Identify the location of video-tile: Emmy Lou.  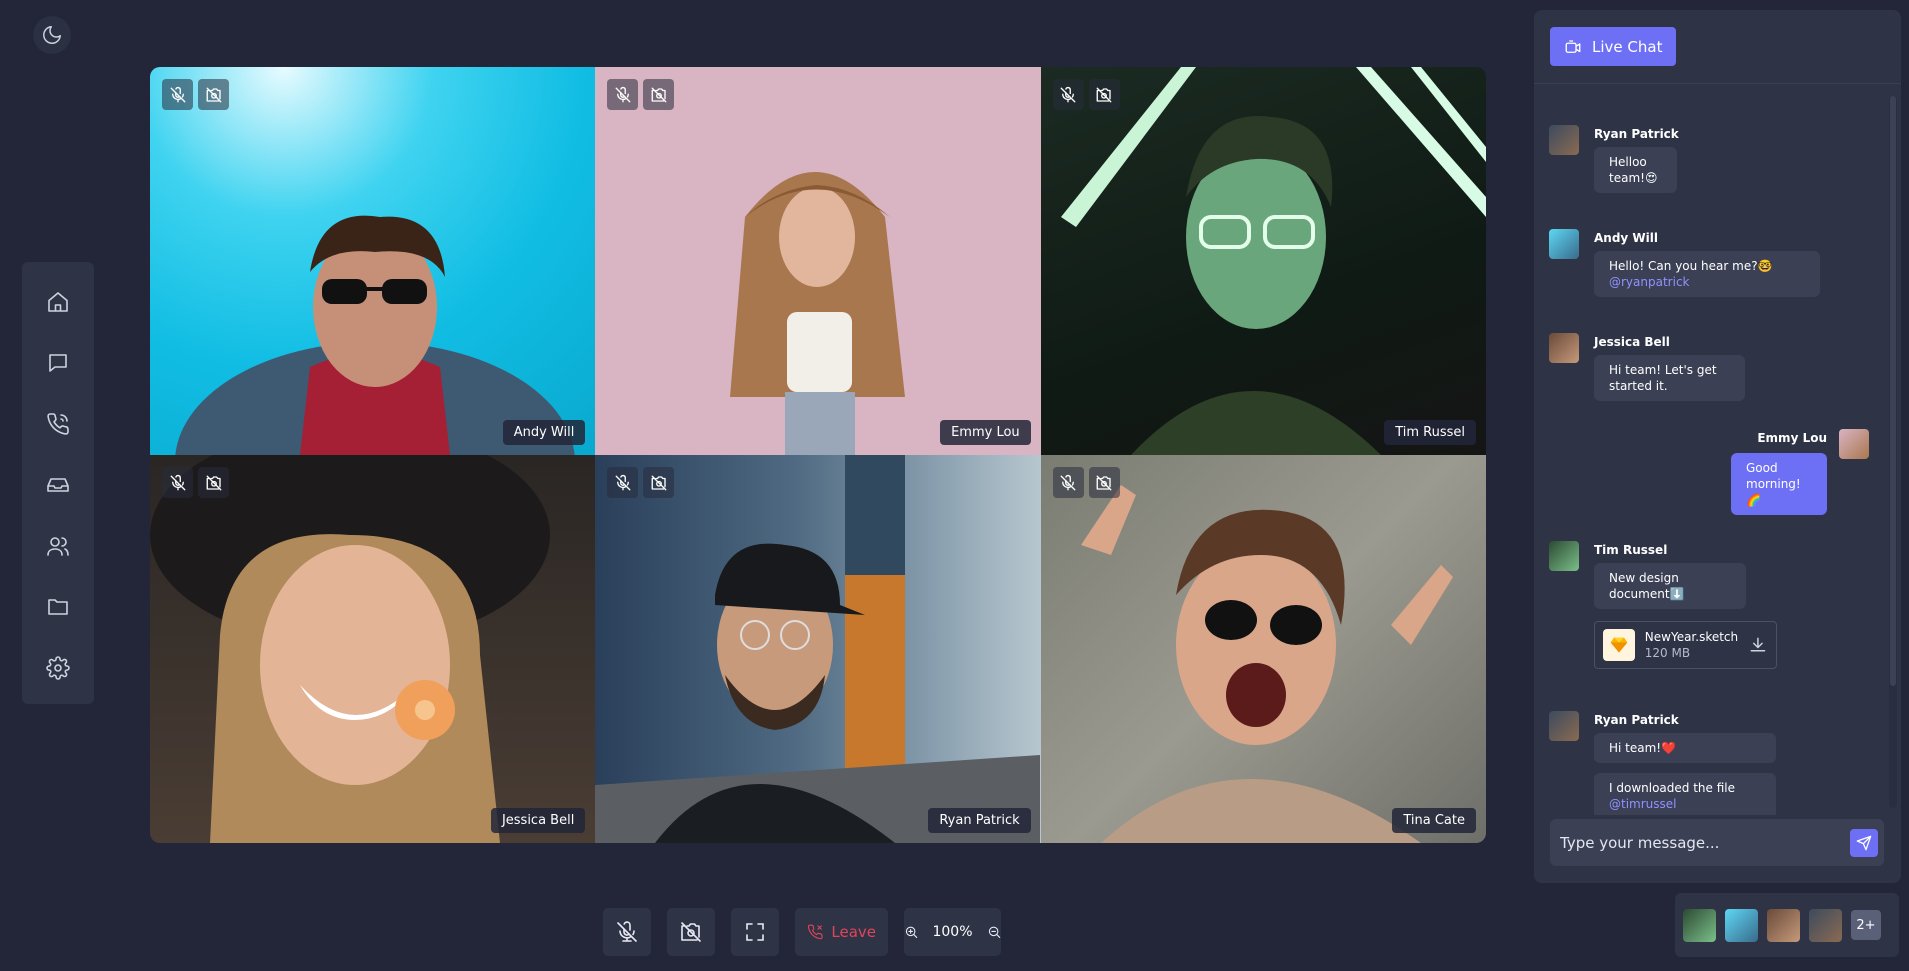
(818, 261).